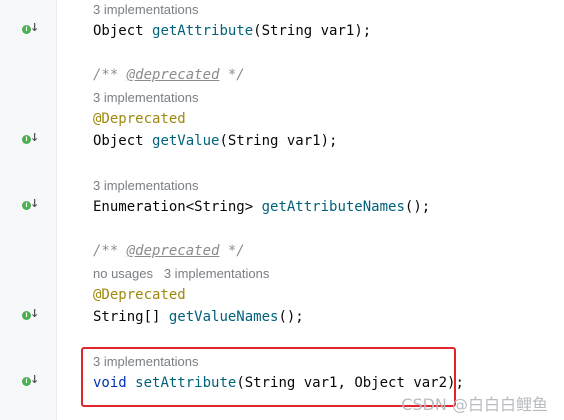  What do you see at coordinates (181, 273) in the screenshot?
I see `usages-hint: no usages 3 implementations` at bounding box center [181, 273].